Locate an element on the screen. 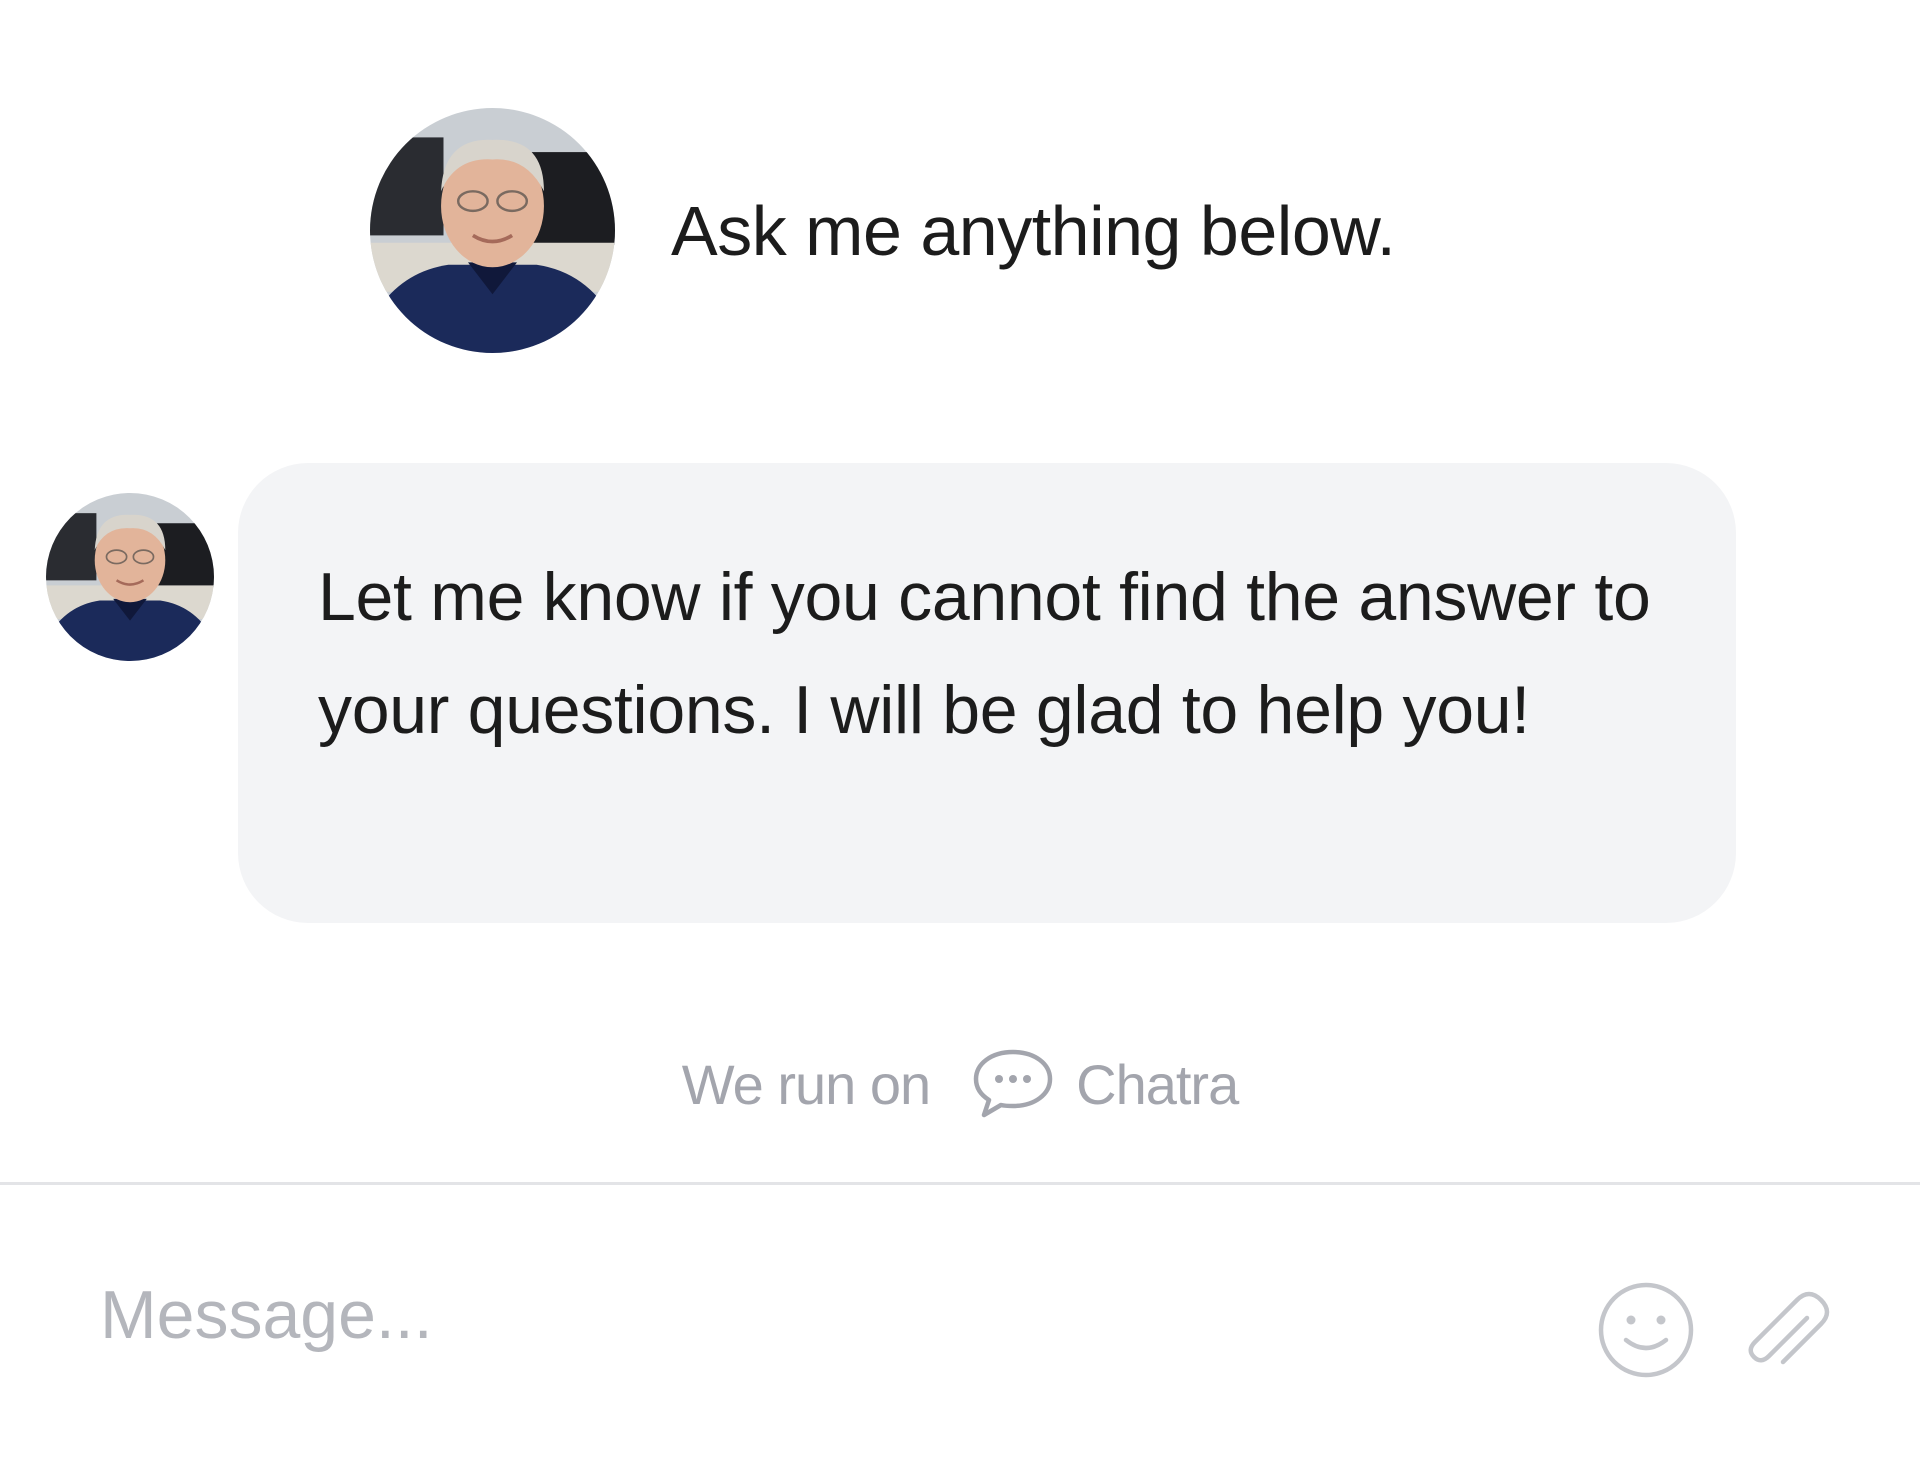 The height and width of the screenshot is (1459, 1920). powered-by: We run on Chatra is located at coordinates (960, 1084).